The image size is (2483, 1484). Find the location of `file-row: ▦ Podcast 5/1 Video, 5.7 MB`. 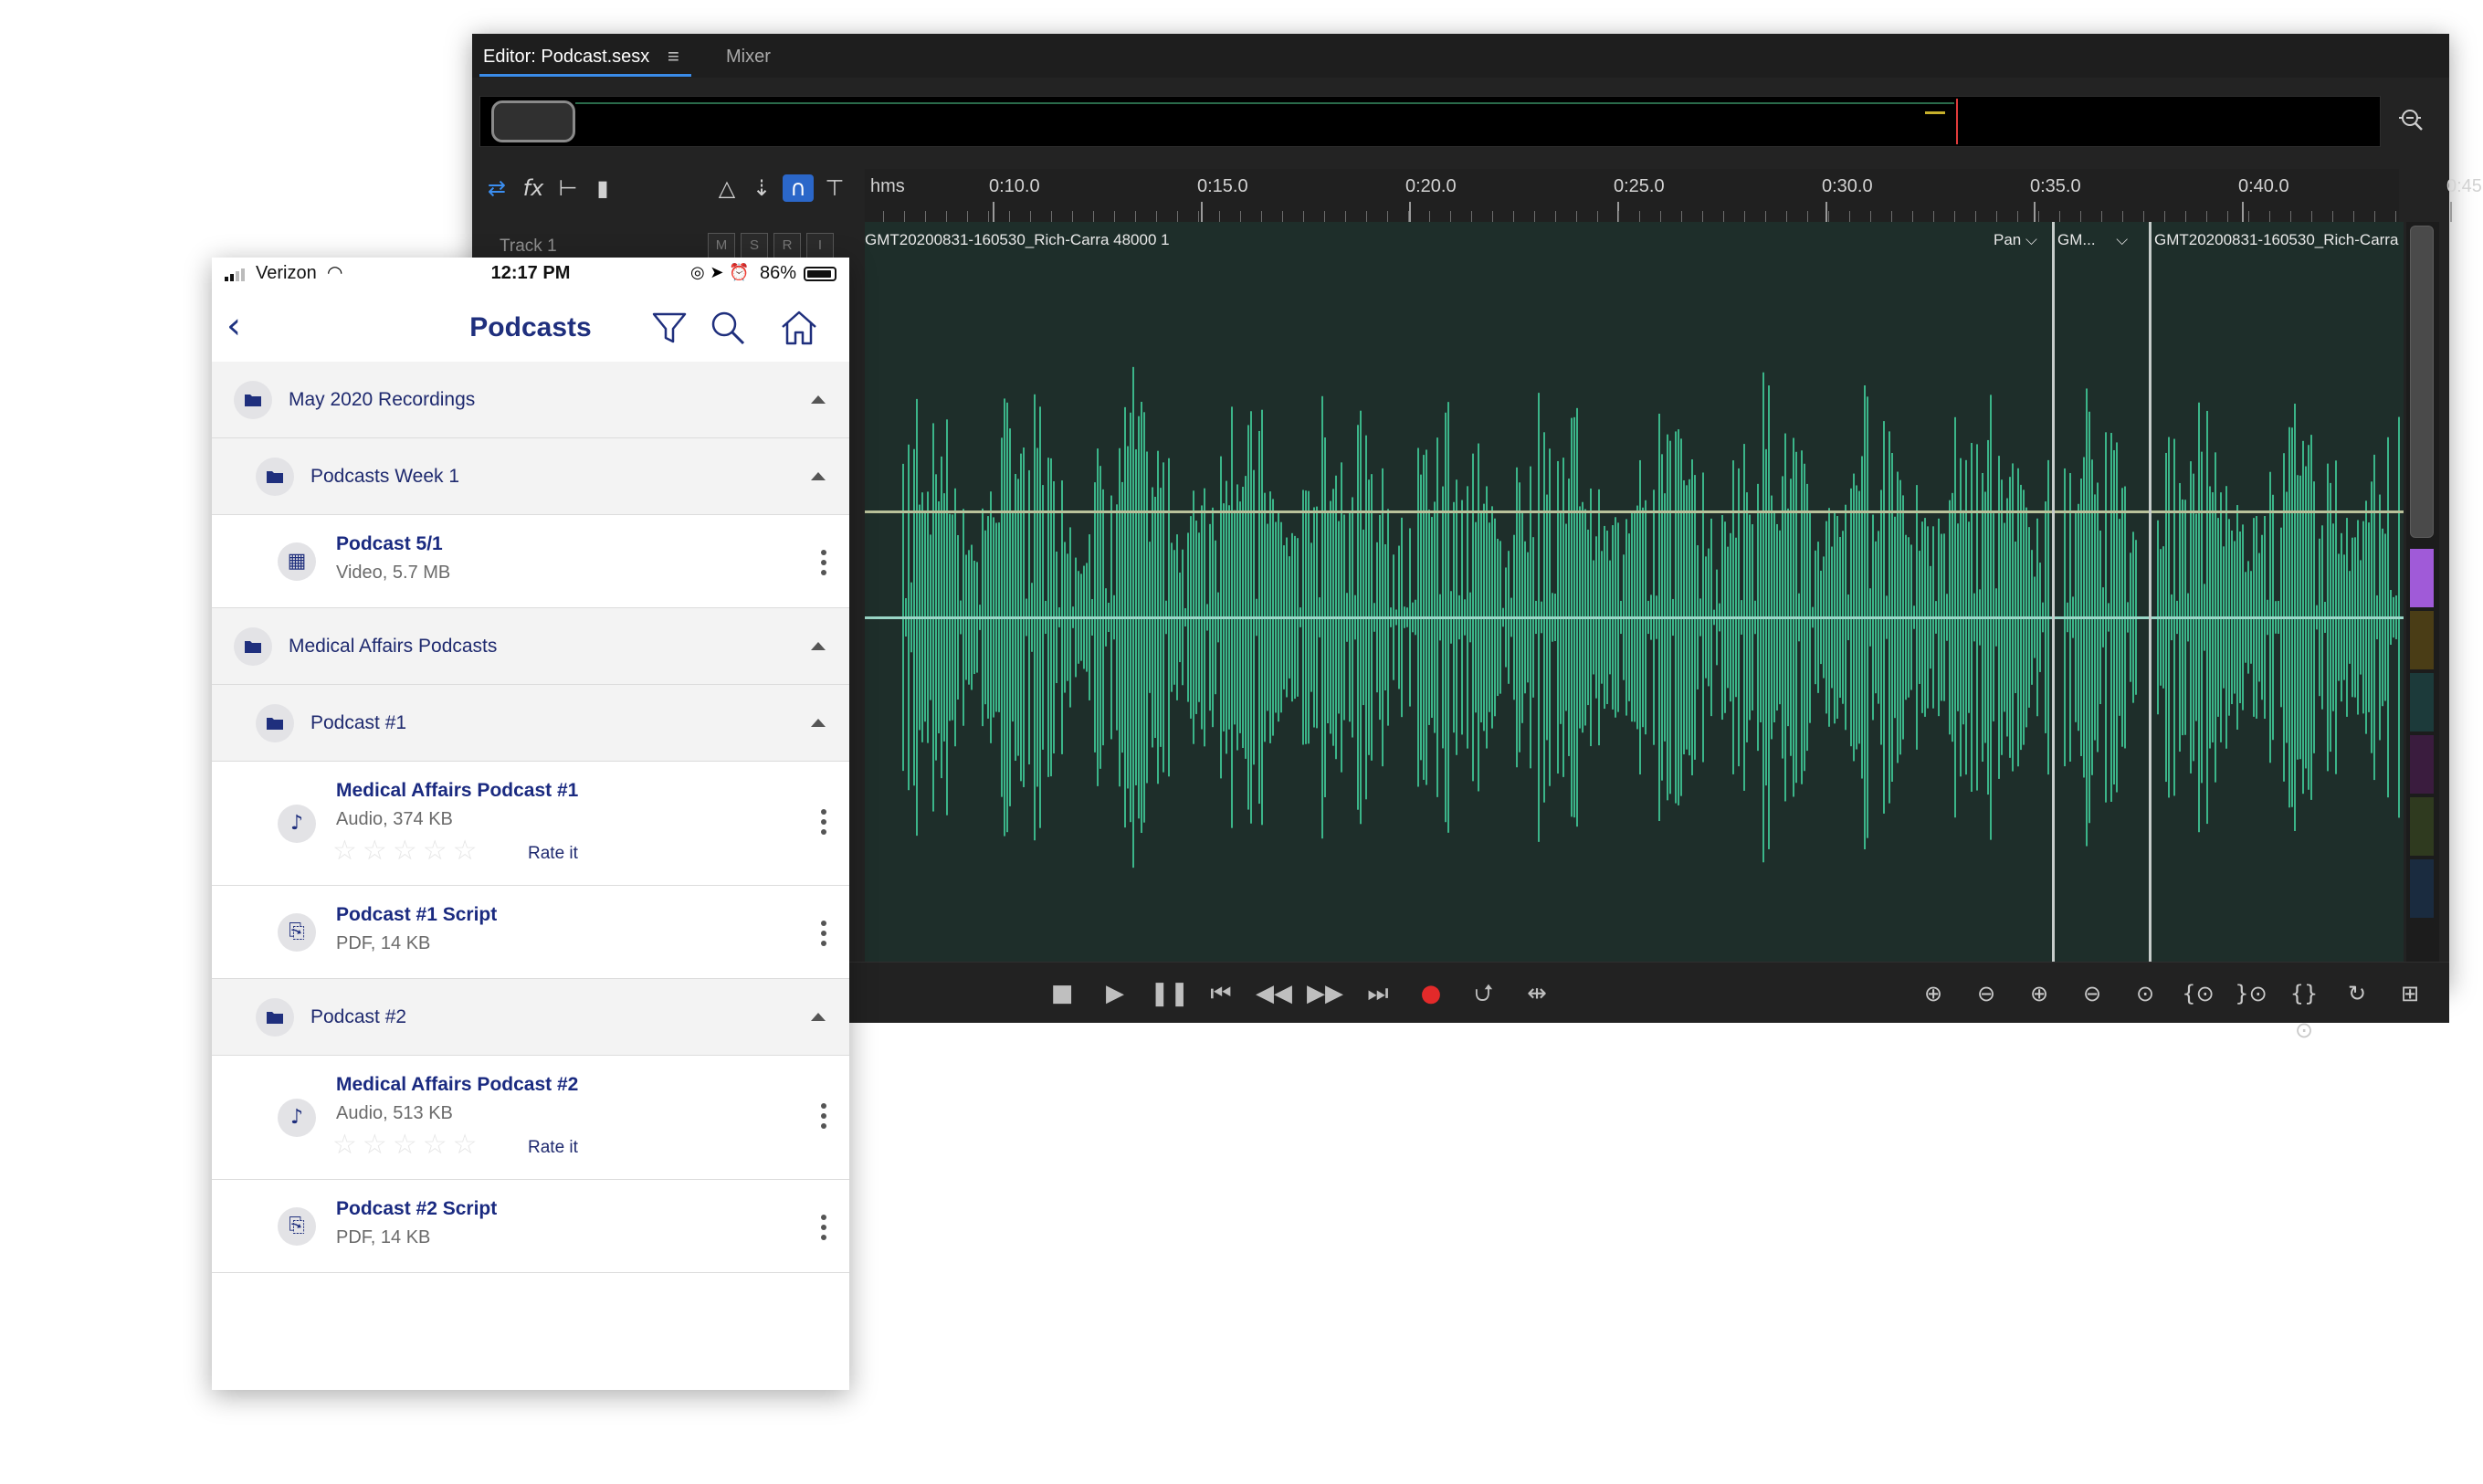

file-row: ▦ Podcast 5/1 Video, 5.7 MB is located at coordinates (531, 561).